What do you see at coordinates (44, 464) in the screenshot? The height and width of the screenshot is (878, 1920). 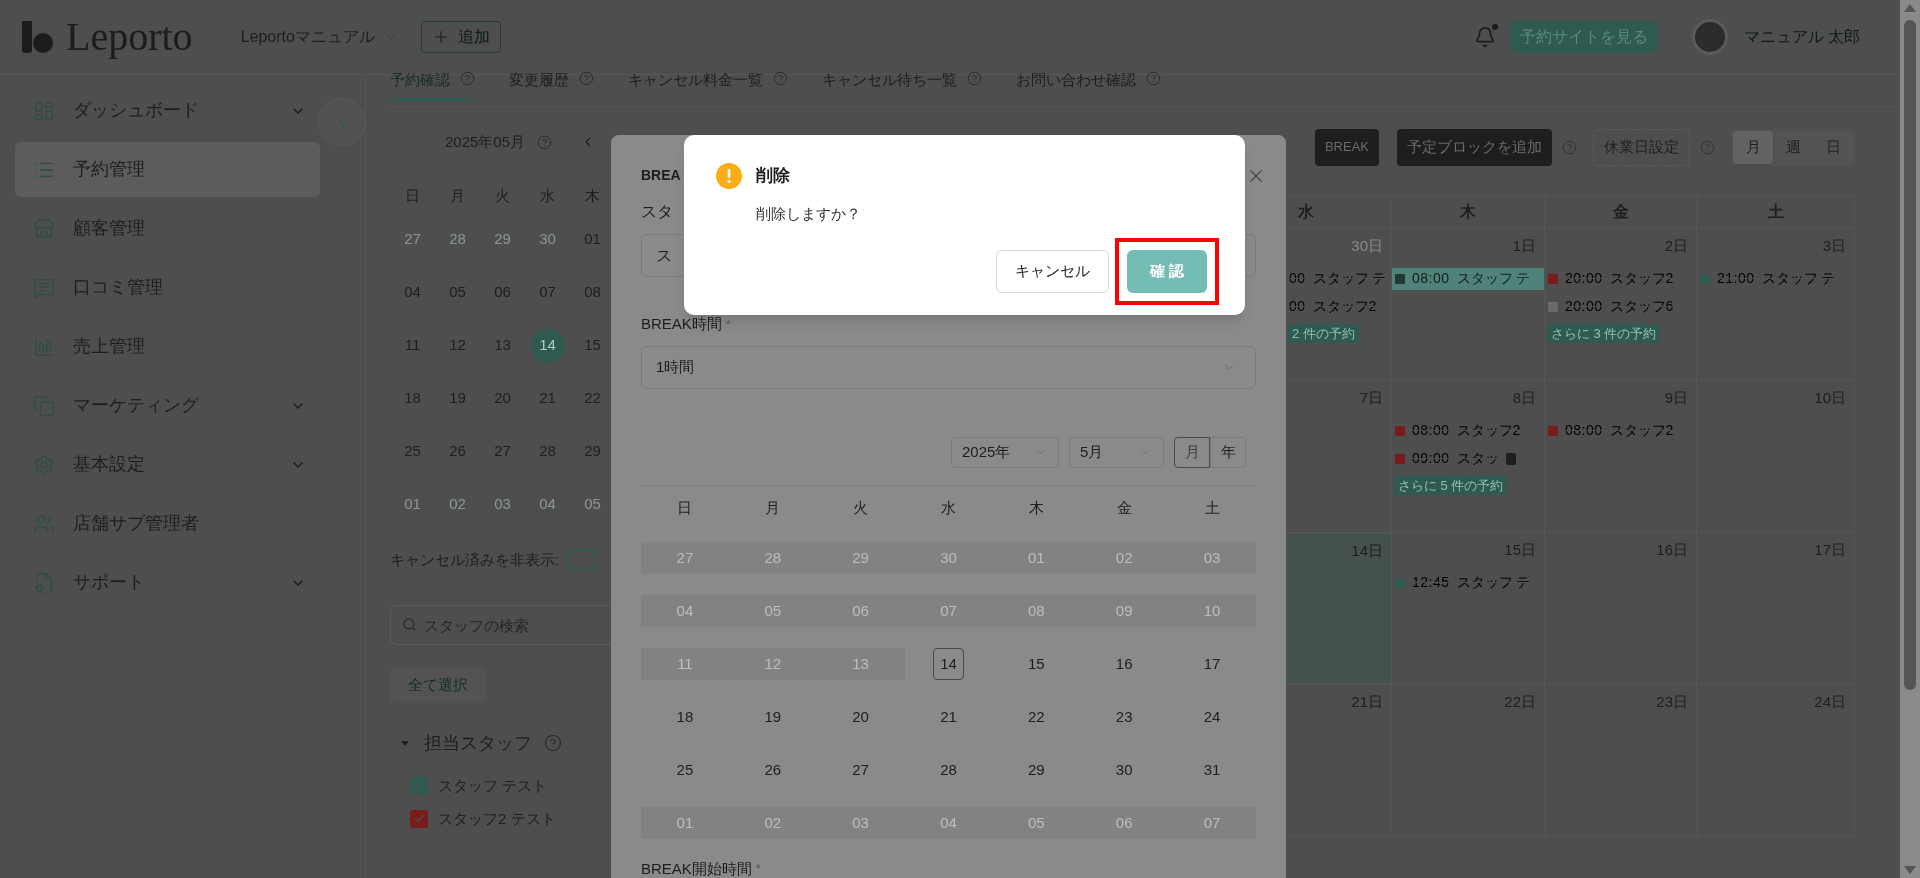 I see `settings-icon` at bounding box center [44, 464].